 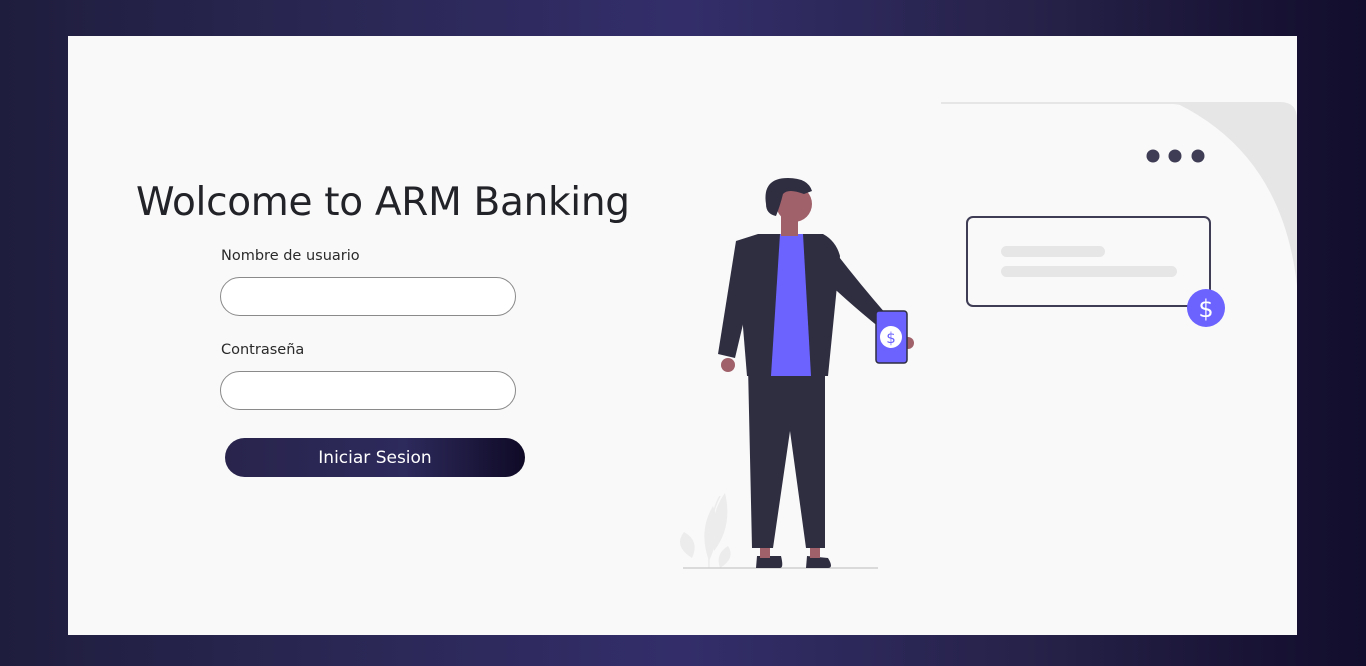 I want to click on window-dots-icon, so click(x=1175, y=156).